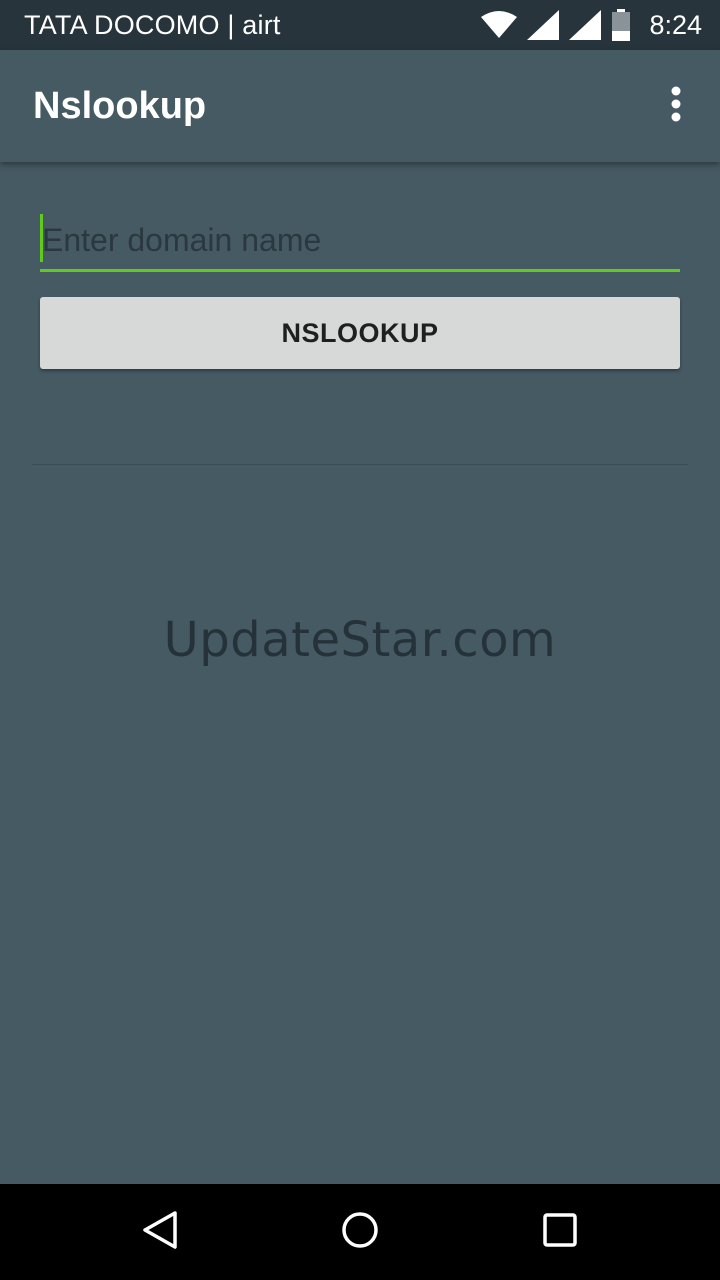 The height and width of the screenshot is (1280, 720). What do you see at coordinates (360, 640) in the screenshot?
I see `watermark-text: UpdateStar.com` at bounding box center [360, 640].